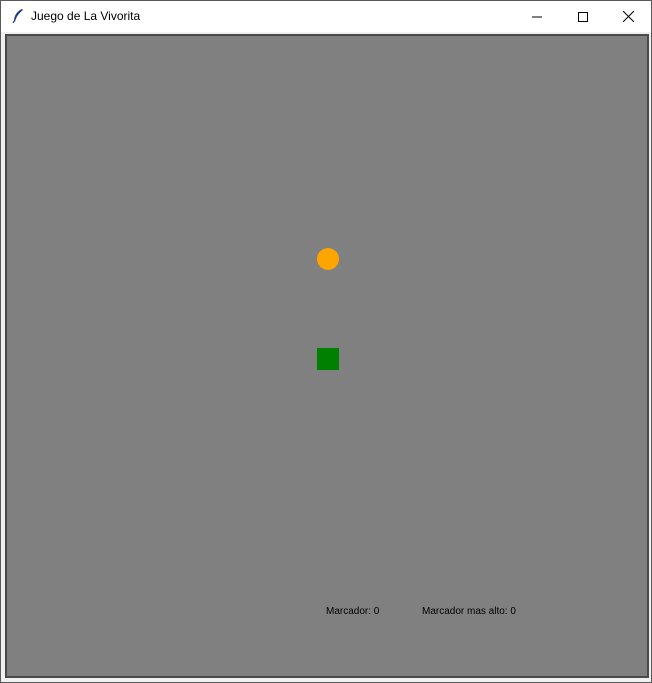  What do you see at coordinates (469, 611) in the screenshot?
I see `high-score-label: Marcador mas alto: 0` at bounding box center [469, 611].